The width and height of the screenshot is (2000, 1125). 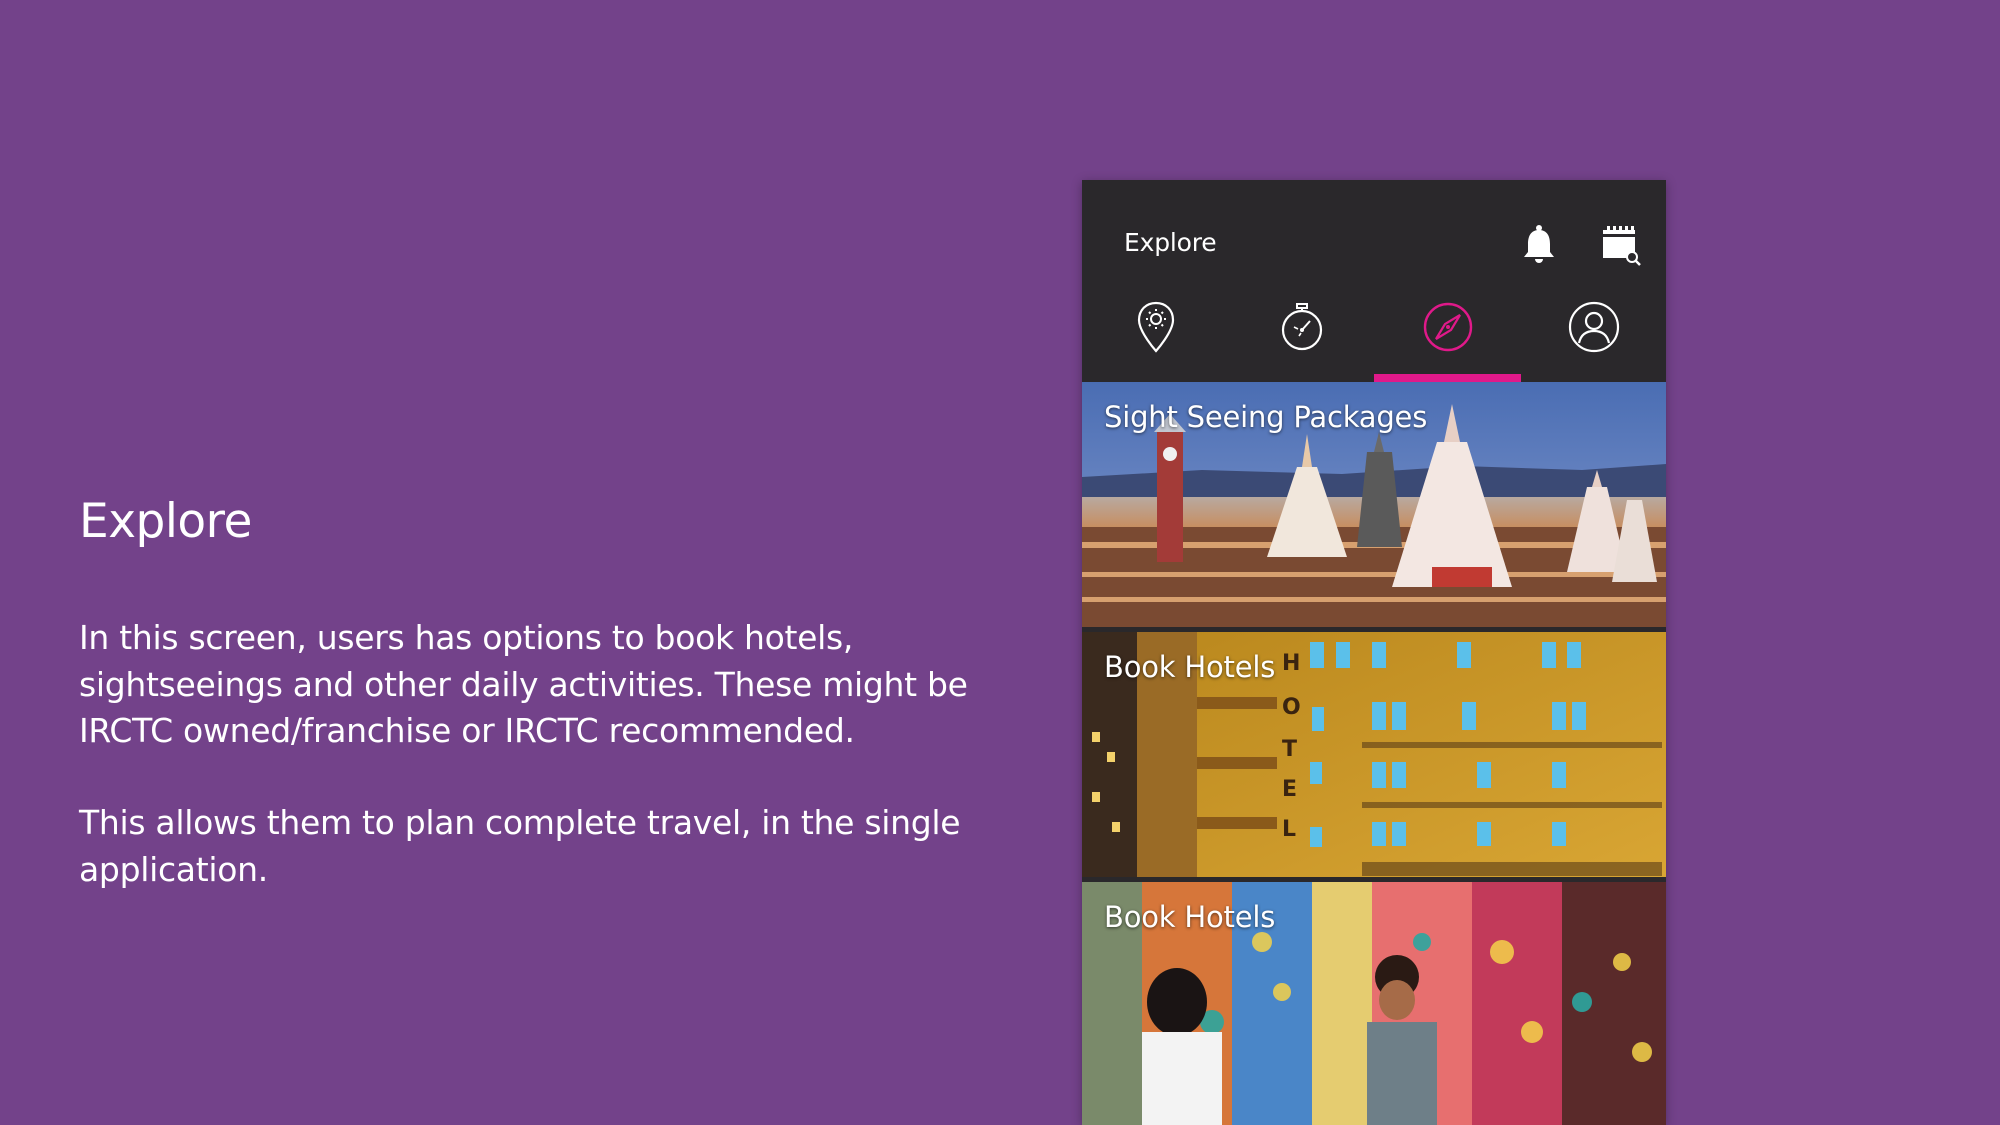 What do you see at coordinates (1266, 417) in the screenshot?
I see `card-label: Sight Seeing Packages` at bounding box center [1266, 417].